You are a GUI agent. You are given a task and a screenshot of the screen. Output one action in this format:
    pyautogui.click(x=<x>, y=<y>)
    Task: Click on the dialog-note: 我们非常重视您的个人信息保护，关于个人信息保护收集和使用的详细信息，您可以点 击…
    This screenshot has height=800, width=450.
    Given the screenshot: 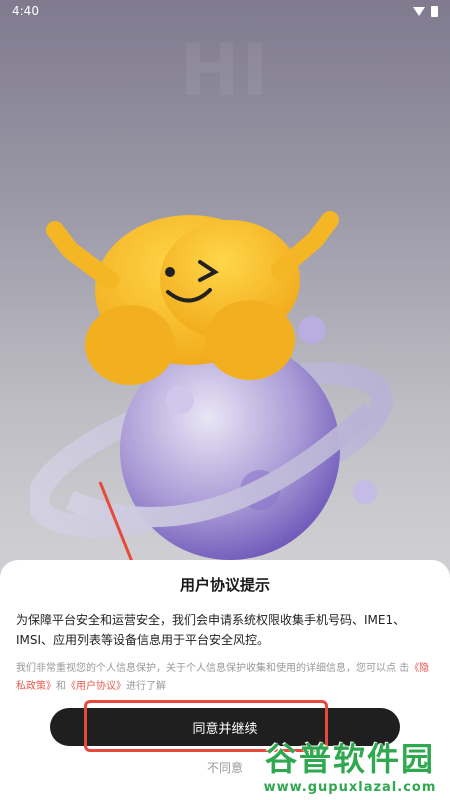 What is the action you would take?
    pyautogui.click(x=225, y=678)
    